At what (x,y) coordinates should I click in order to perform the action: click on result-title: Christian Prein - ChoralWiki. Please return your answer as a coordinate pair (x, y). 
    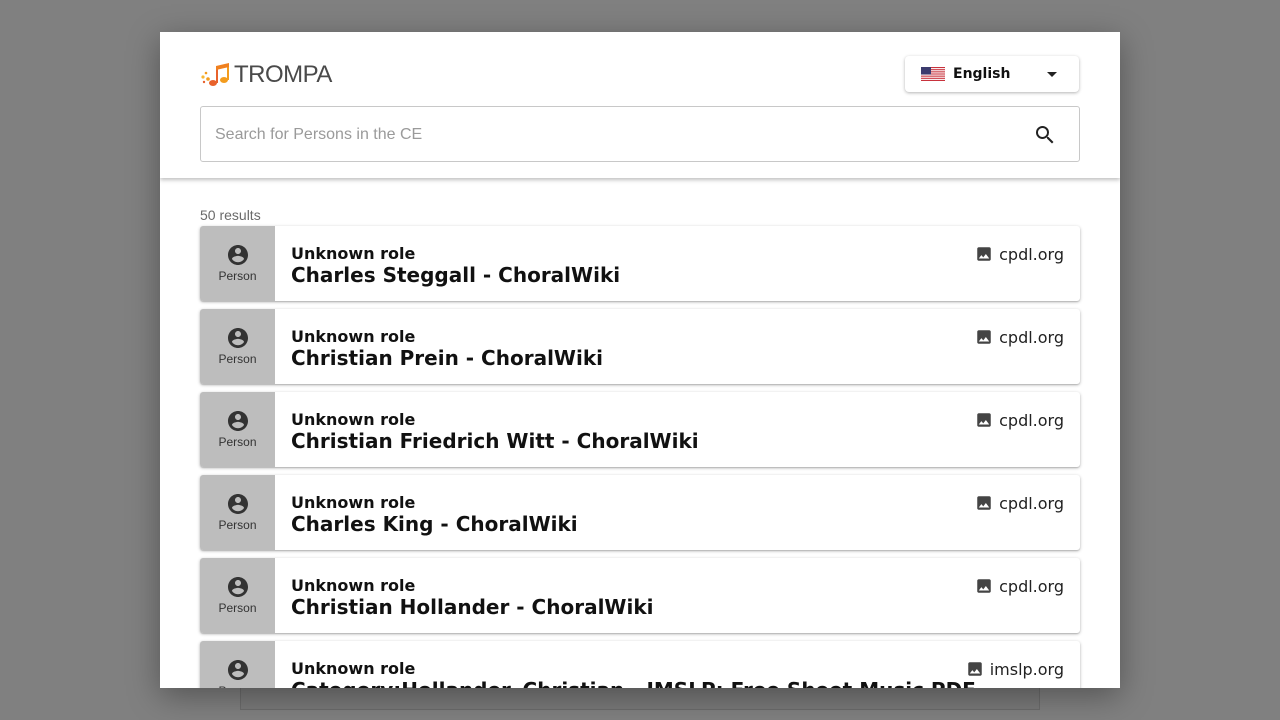
    Looking at the image, I should click on (447, 358).